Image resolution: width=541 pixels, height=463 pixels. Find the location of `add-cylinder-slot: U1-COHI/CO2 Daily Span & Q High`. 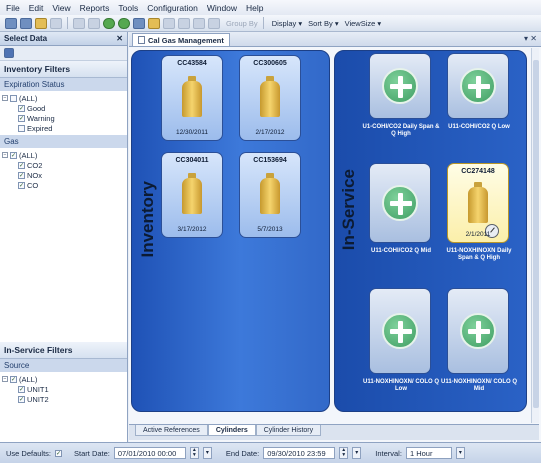

add-cylinder-slot: U1-COHI/CO2 Daily Span & Q High is located at coordinates (401, 95).